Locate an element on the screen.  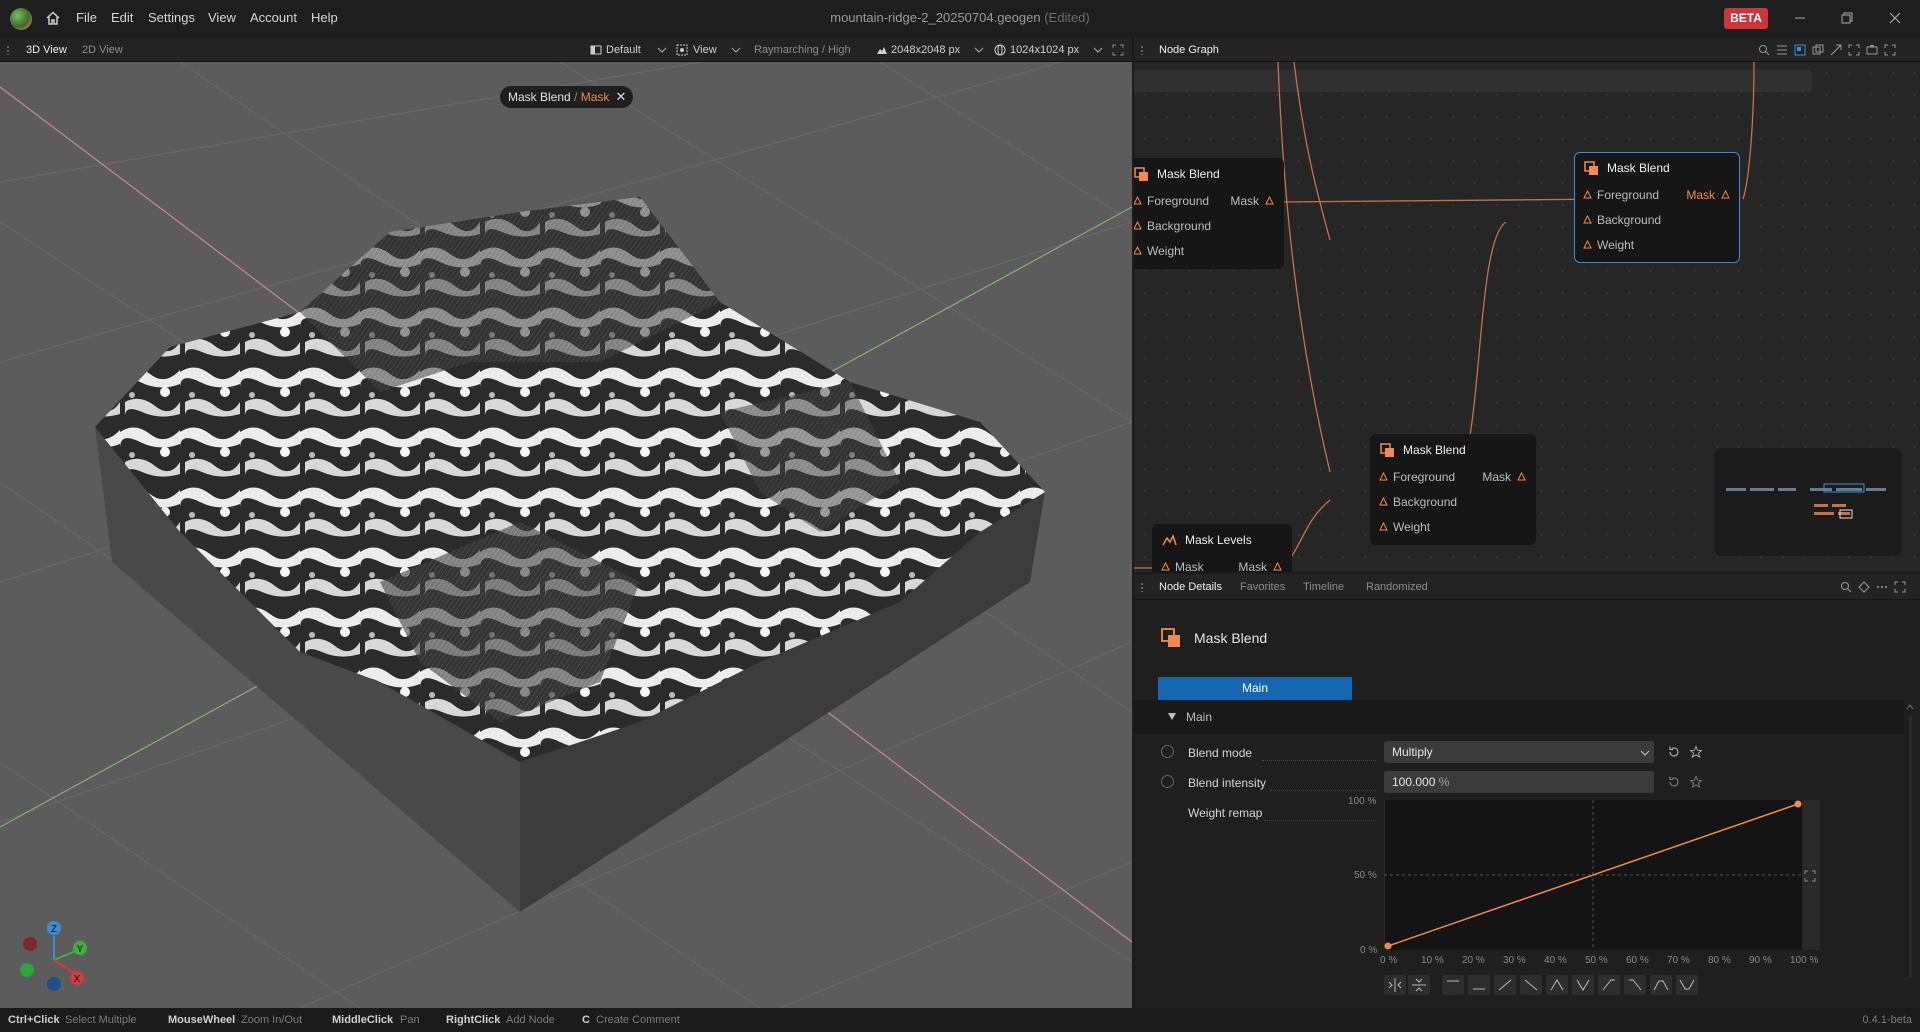
curve-preset-cap is located at coordinates (1661, 985).